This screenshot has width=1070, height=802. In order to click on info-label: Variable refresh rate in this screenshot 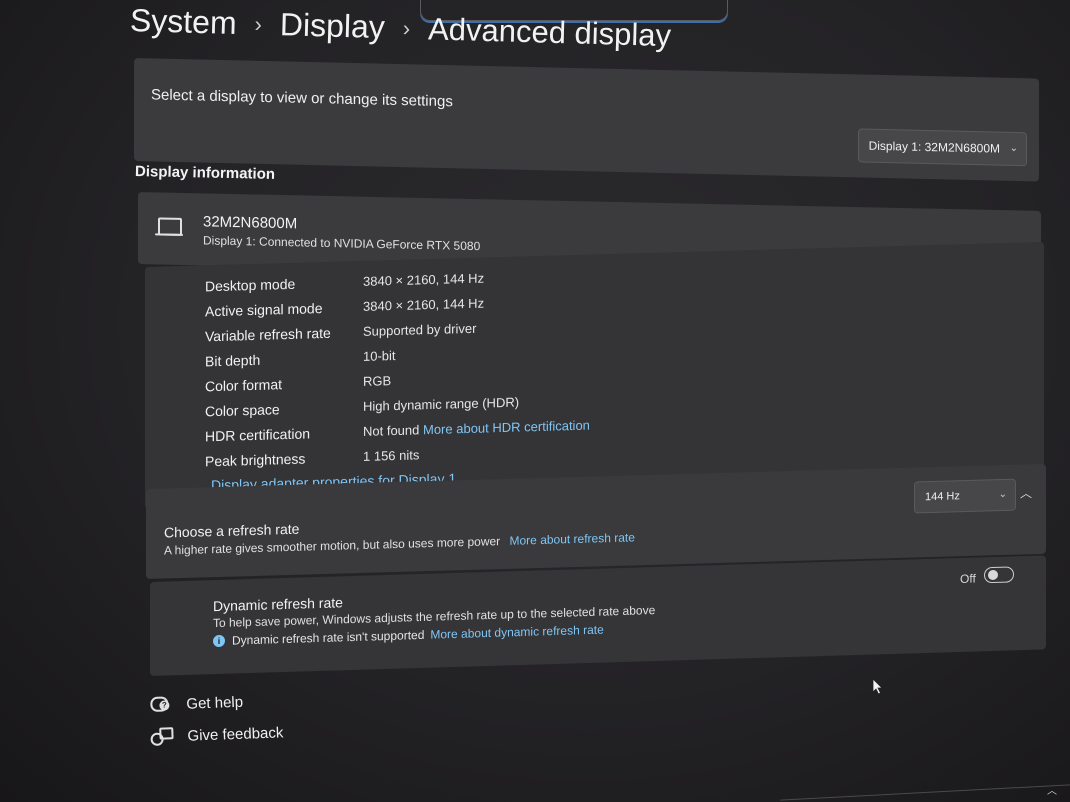, I will do `click(268, 334)`.